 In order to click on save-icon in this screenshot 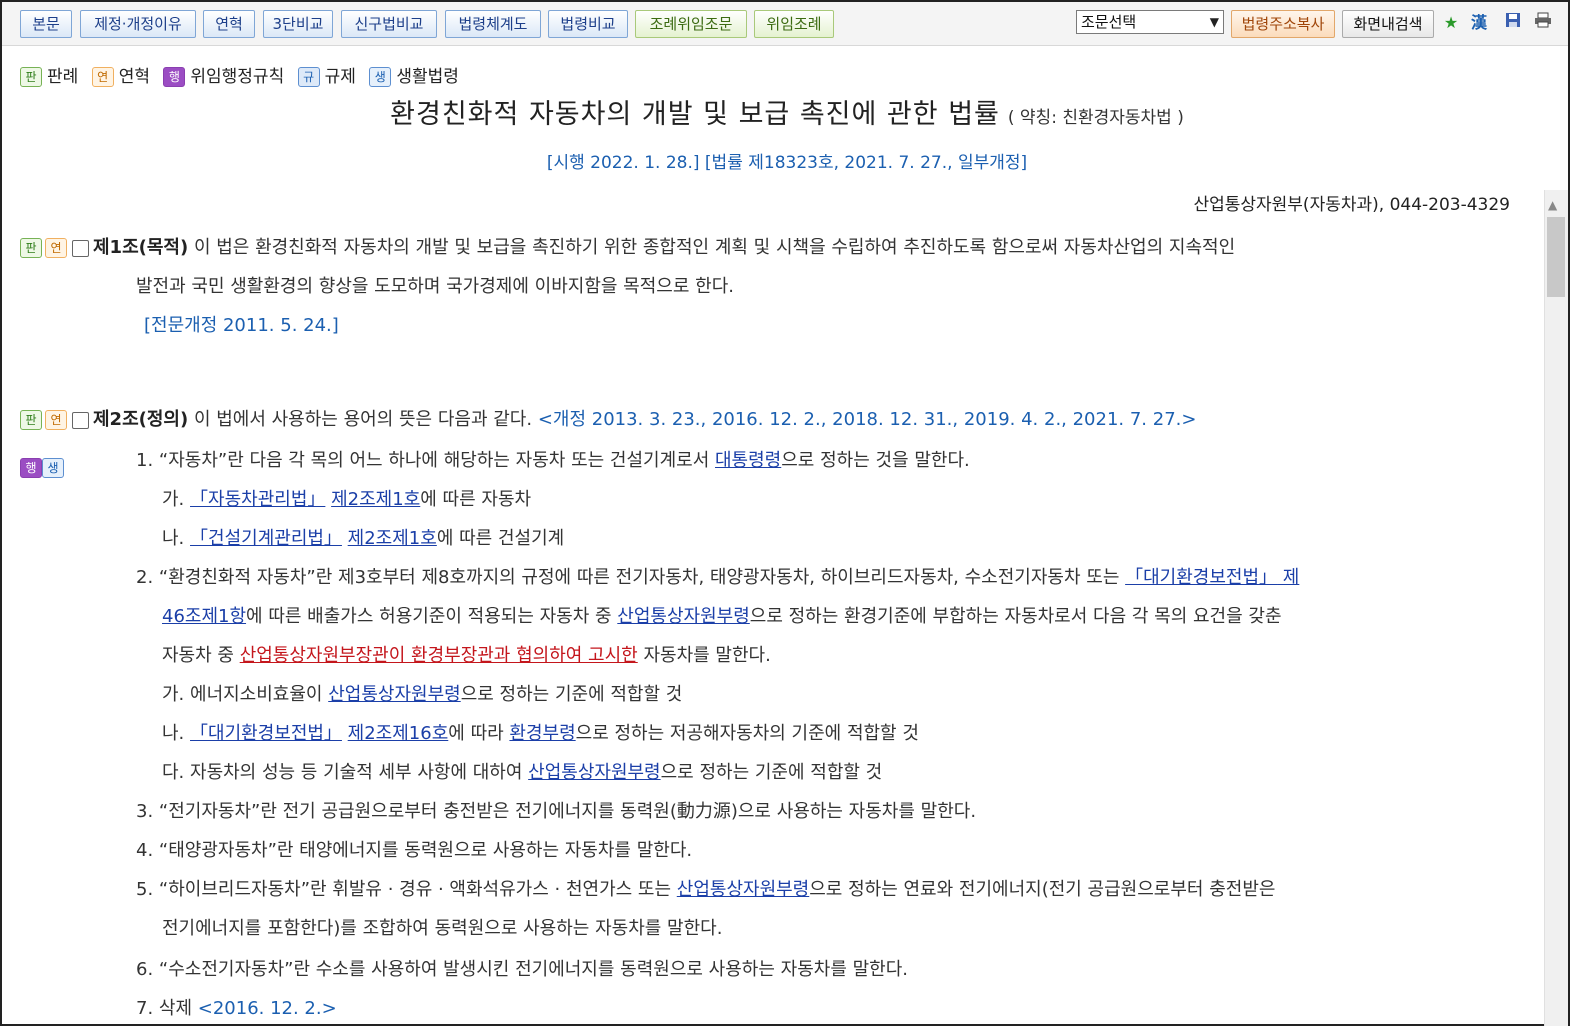, I will do `click(1513, 23)`.